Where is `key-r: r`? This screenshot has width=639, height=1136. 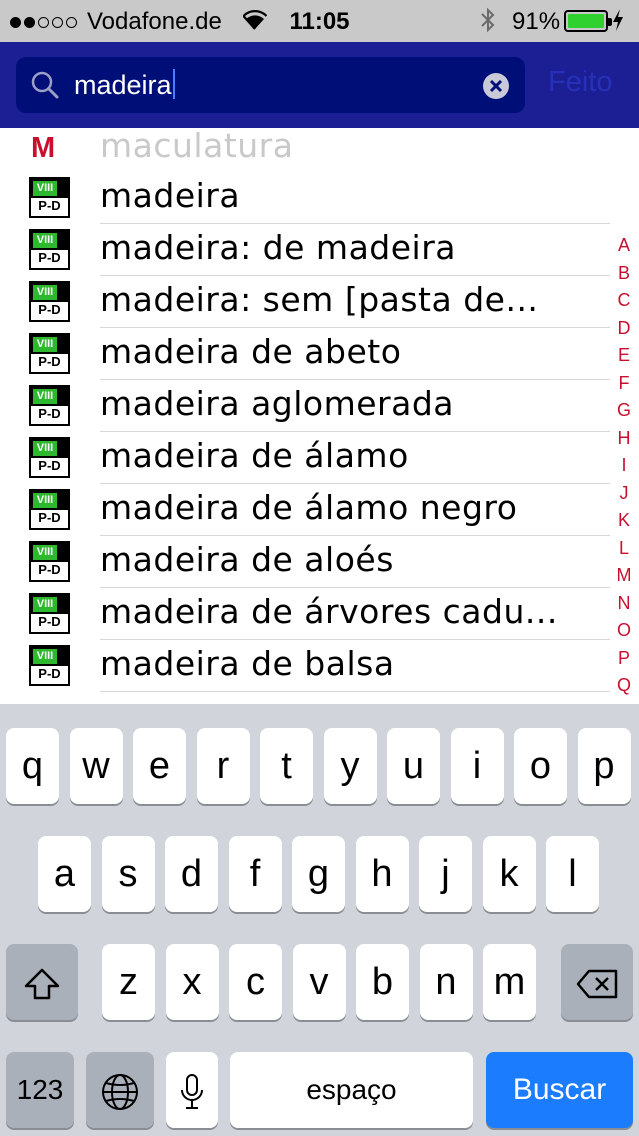
key-r: r is located at coordinates (223, 766).